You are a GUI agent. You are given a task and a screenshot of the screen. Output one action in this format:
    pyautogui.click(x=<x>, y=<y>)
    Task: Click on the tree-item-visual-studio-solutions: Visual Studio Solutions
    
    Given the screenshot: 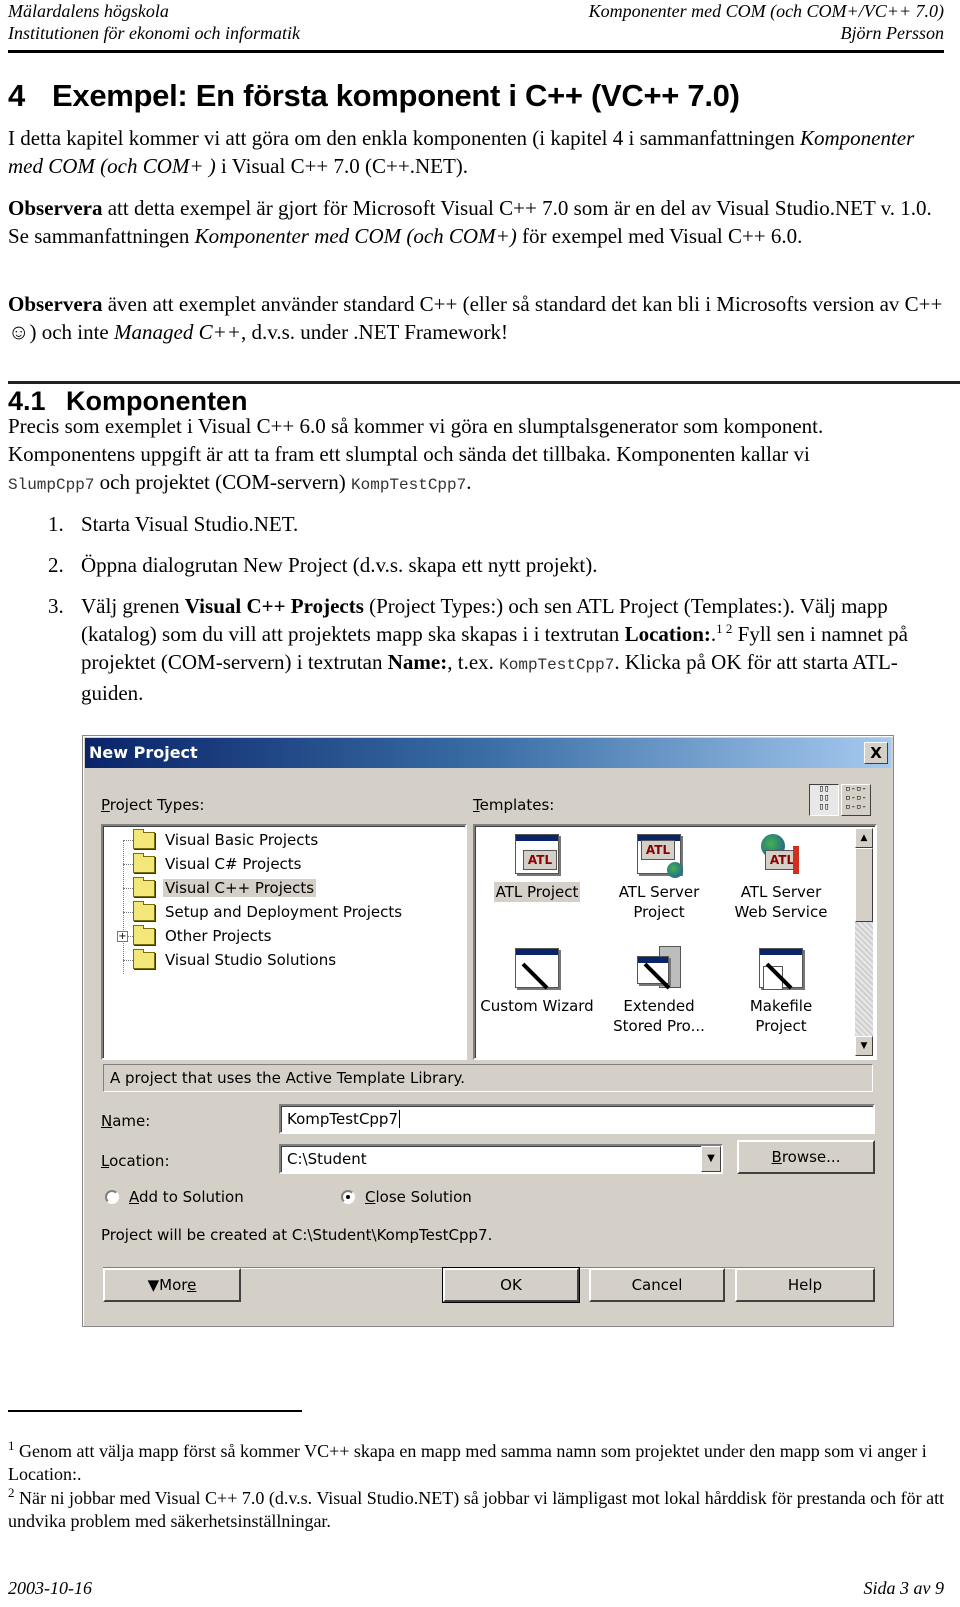 What is the action you would take?
    pyautogui.click(x=235, y=960)
    